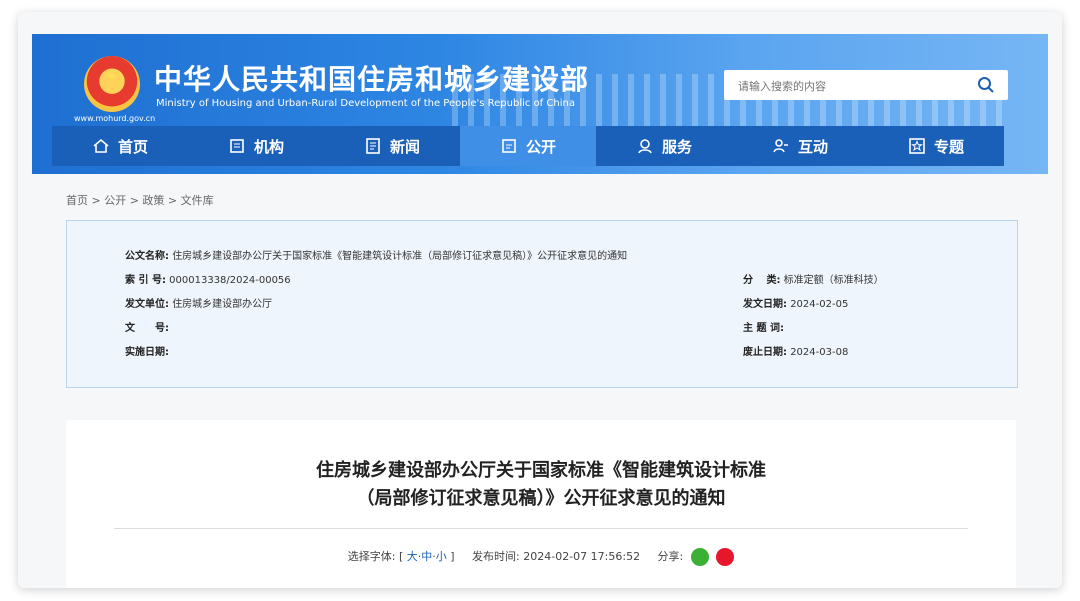 The width and height of the screenshot is (1080, 601). Describe the element at coordinates (780, 146) in the screenshot. I see `interaction-icon` at that location.